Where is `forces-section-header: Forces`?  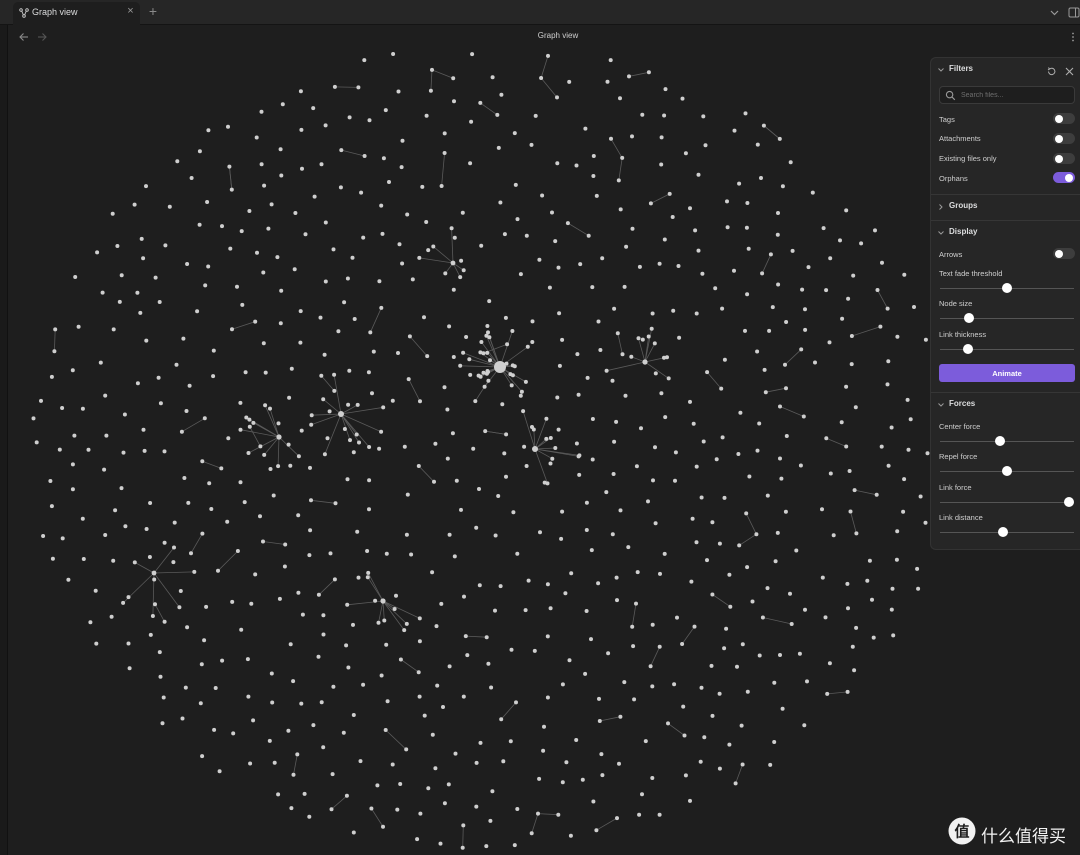 forces-section-header: Forces is located at coordinates (1005, 405).